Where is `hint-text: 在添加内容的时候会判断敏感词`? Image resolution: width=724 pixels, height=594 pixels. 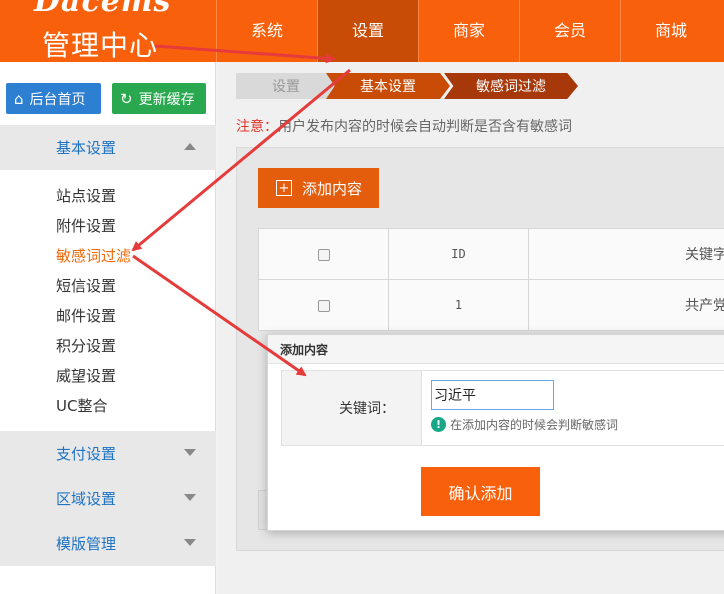
hint-text: 在添加内容的时候会判断敏感词 is located at coordinates (534, 425).